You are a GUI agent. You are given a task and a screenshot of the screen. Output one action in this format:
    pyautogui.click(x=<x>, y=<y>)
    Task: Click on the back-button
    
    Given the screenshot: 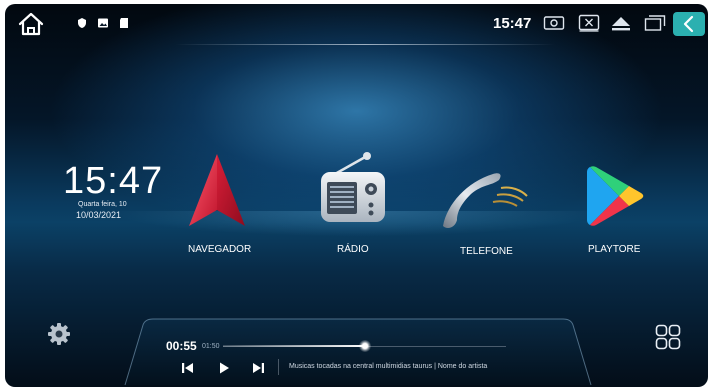 What is the action you would take?
    pyautogui.click(x=689, y=24)
    